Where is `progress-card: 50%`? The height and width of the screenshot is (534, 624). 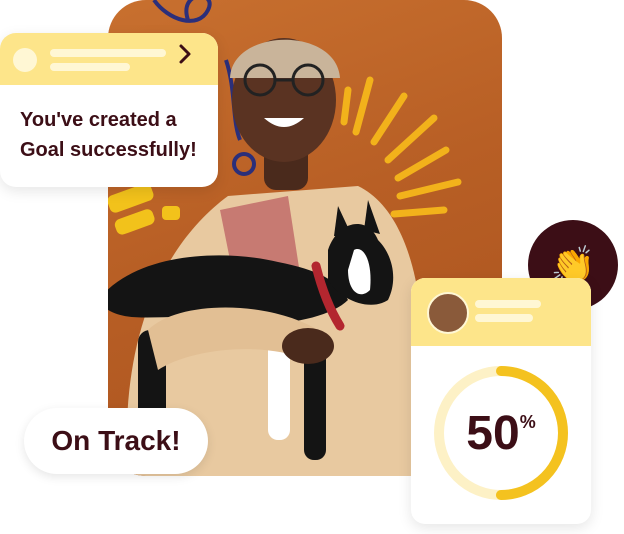 progress-card: 50% is located at coordinates (501, 401).